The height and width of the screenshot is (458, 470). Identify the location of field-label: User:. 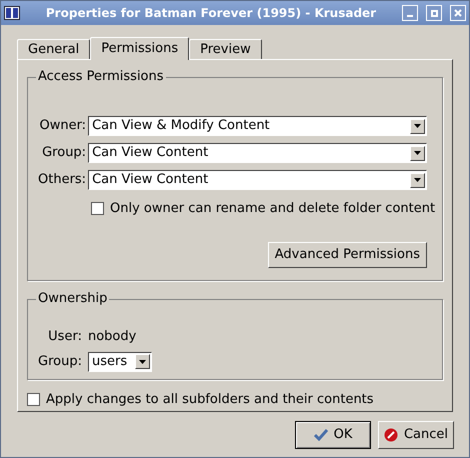
(64, 337).